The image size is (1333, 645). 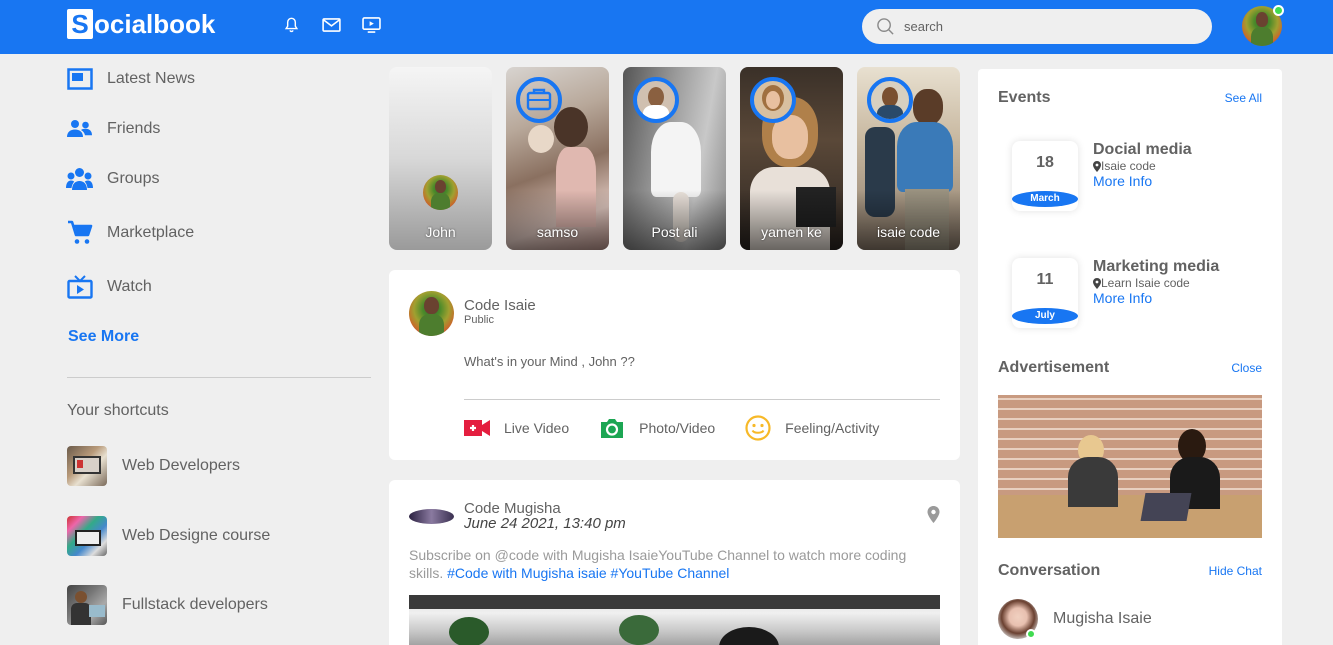 I want to click on cart-icon, so click(x=79, y=232).